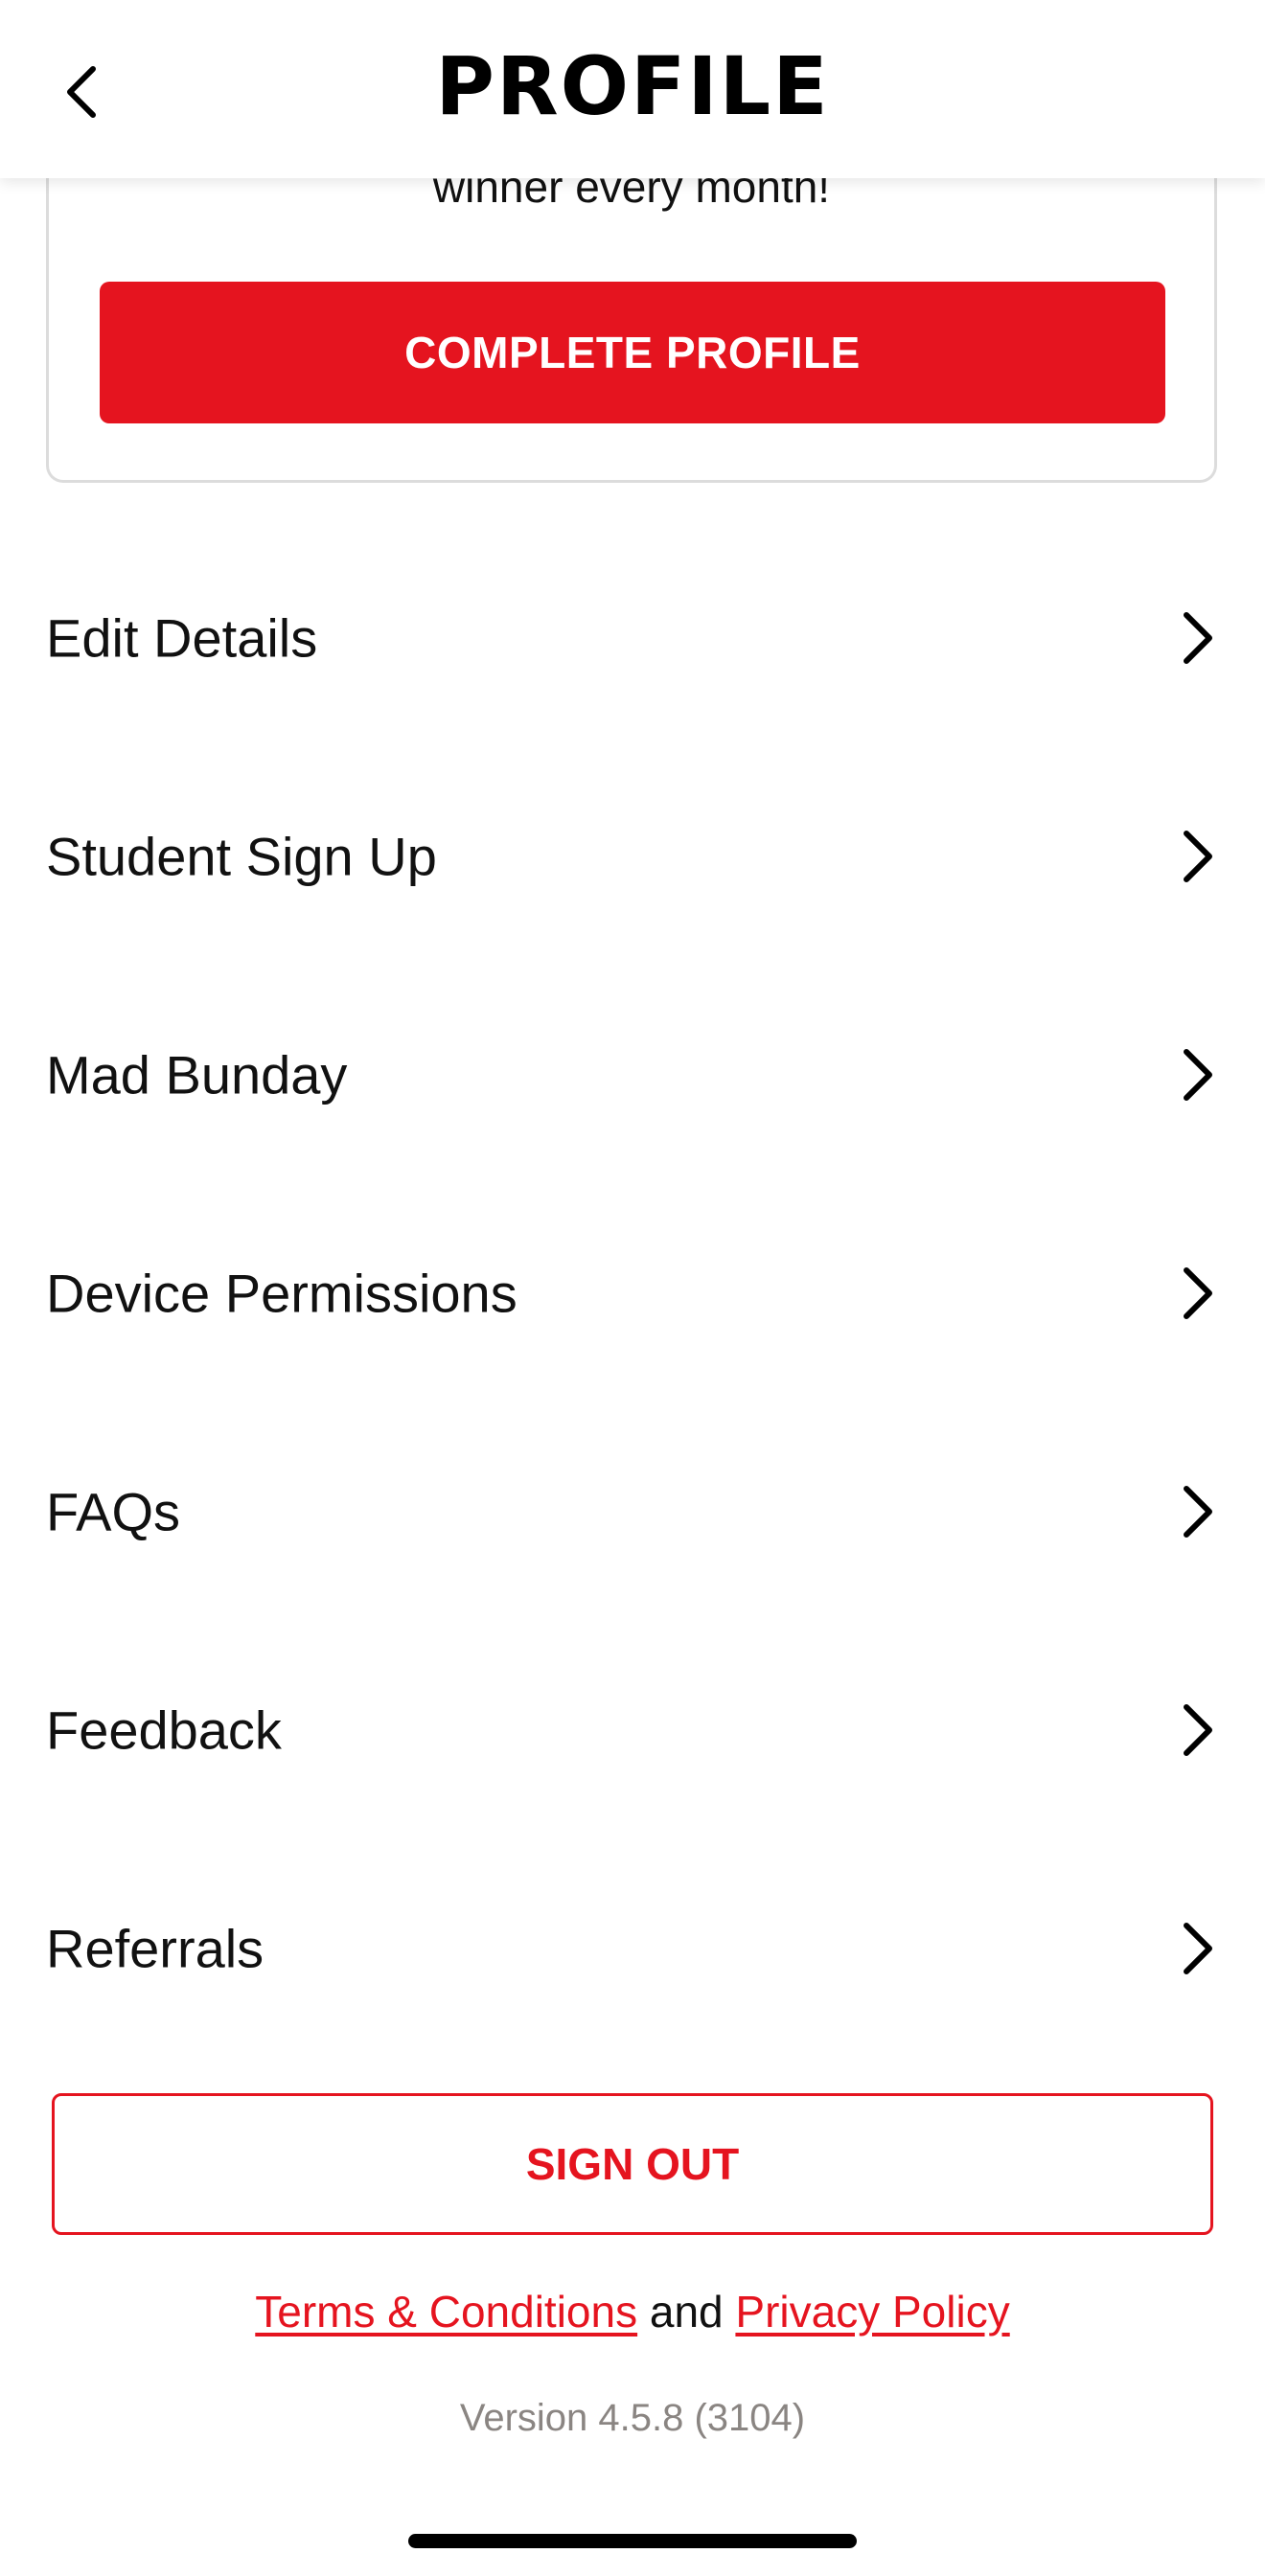 The image size is (1265, 2576). Describe the element at coordinates (632, 353) in the screenshot. I see `complete-profile-button: COMPLETE PROFILE` at that location.